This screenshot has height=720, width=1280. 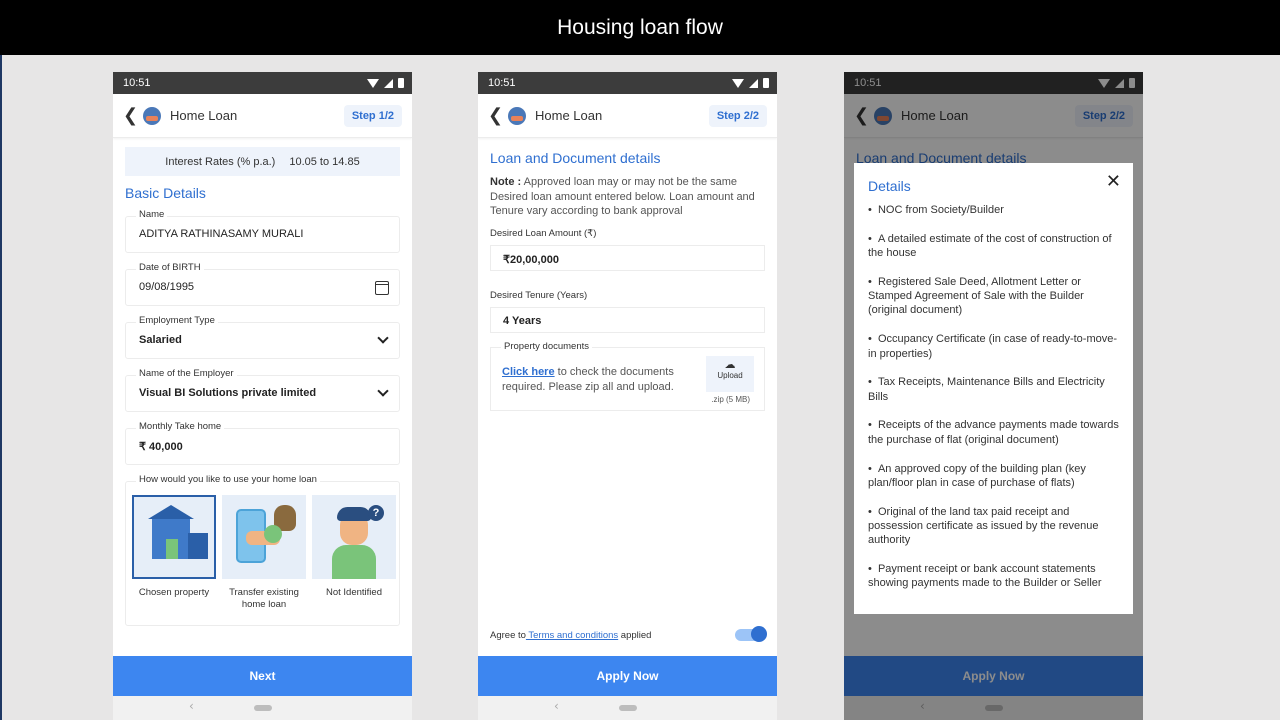 I want to click on agree-prefix: Agree to, so click(x=508, y=635).